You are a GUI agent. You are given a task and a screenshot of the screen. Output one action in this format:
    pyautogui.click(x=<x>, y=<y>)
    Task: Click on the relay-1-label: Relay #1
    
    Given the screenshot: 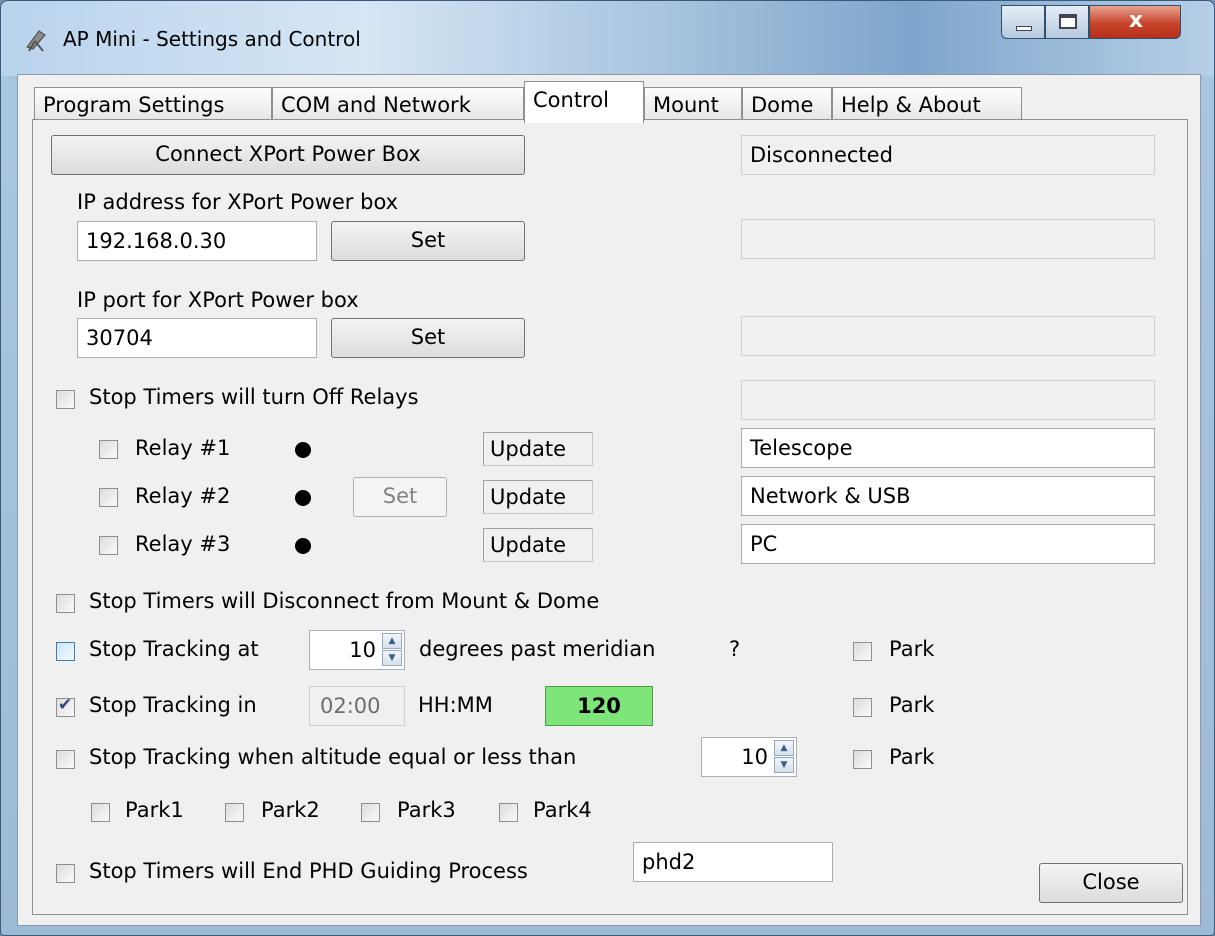 What is the action you would take?
    pyautogui.click(x=183, y=448)
    